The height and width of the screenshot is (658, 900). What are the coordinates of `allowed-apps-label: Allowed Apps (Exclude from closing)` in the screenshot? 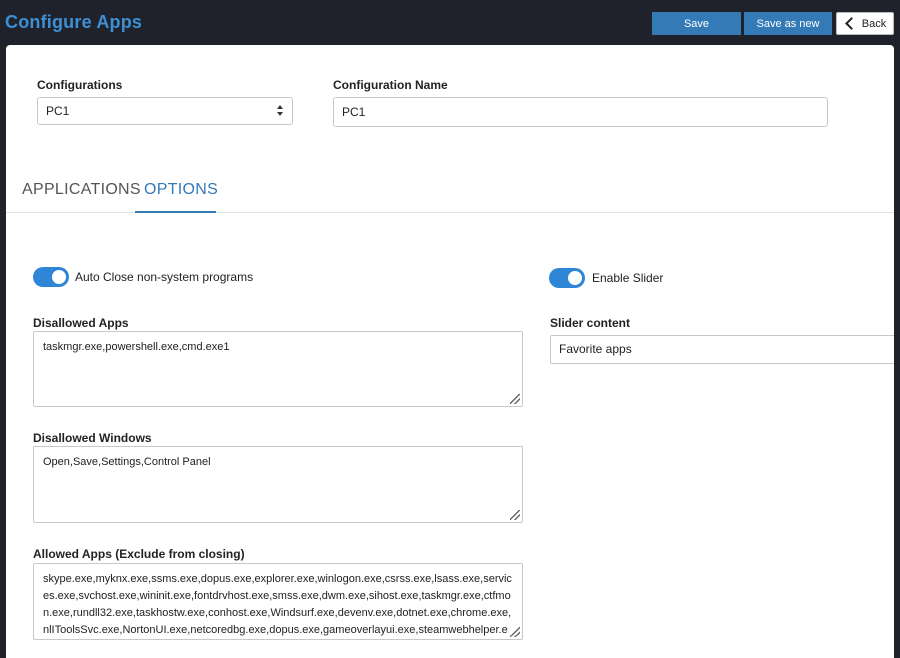 It's located at (139, 554).